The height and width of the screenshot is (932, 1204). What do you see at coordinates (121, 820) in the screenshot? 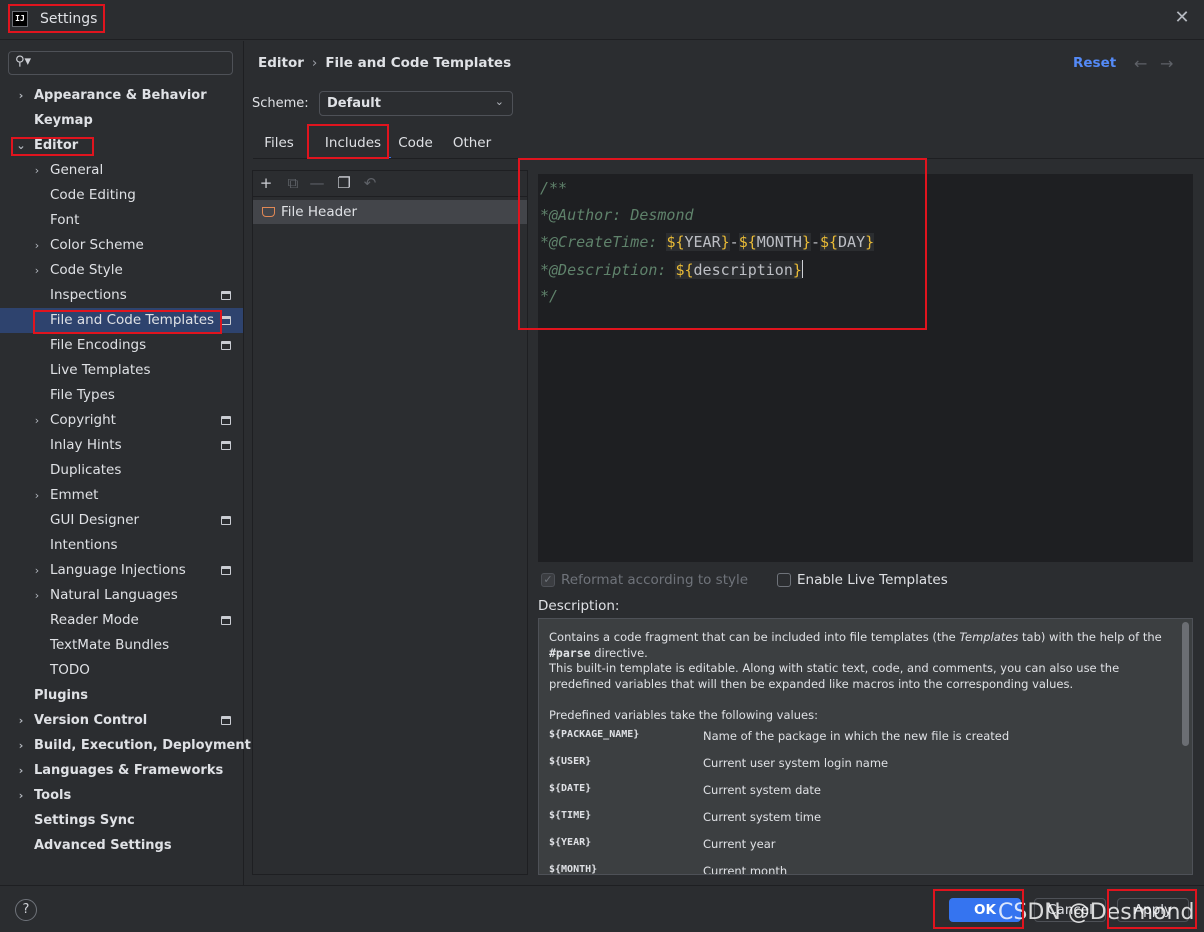
I see `sidebar-item: Settings Sync` at bounding box center [121, 820].